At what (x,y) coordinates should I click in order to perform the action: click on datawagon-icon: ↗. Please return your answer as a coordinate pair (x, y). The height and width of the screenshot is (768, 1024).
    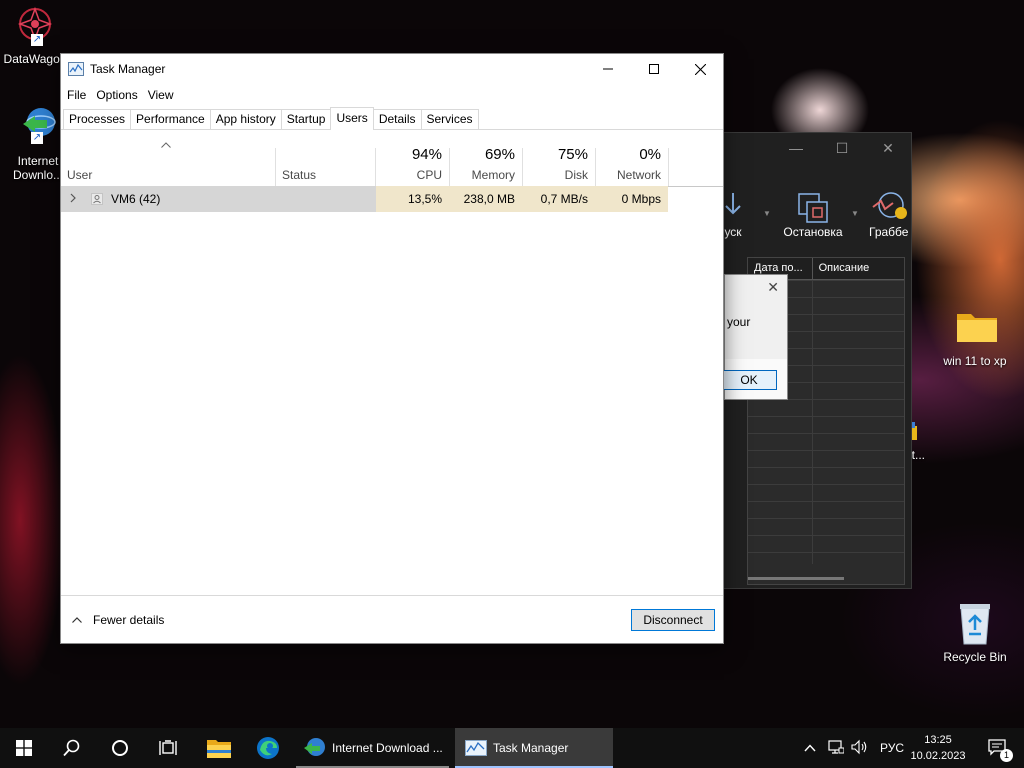
    Looking at the image, I should click on (35, 26).